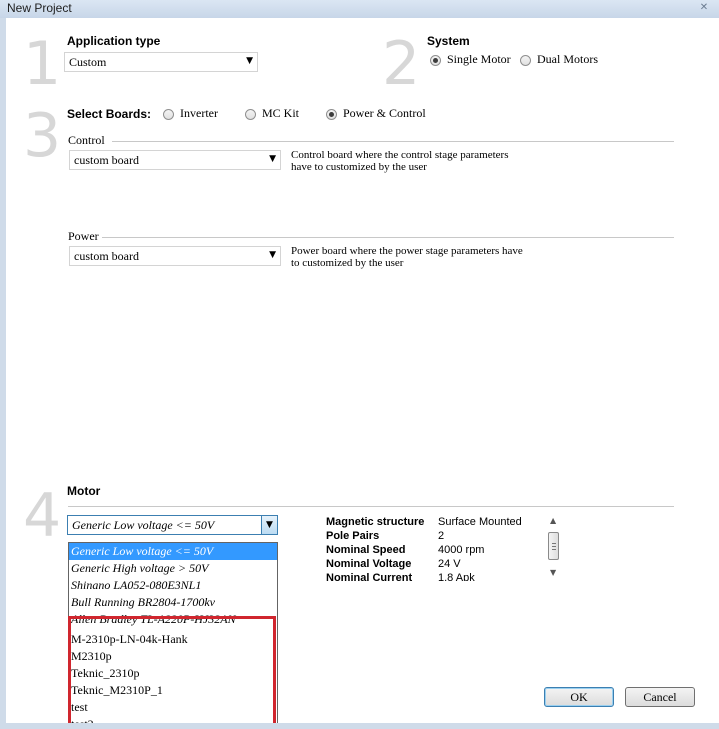 This screenshot has width=719, height=729. Describe the element at coordinates (371, 506) in the screenshot. I see `motor-divider` at that location.